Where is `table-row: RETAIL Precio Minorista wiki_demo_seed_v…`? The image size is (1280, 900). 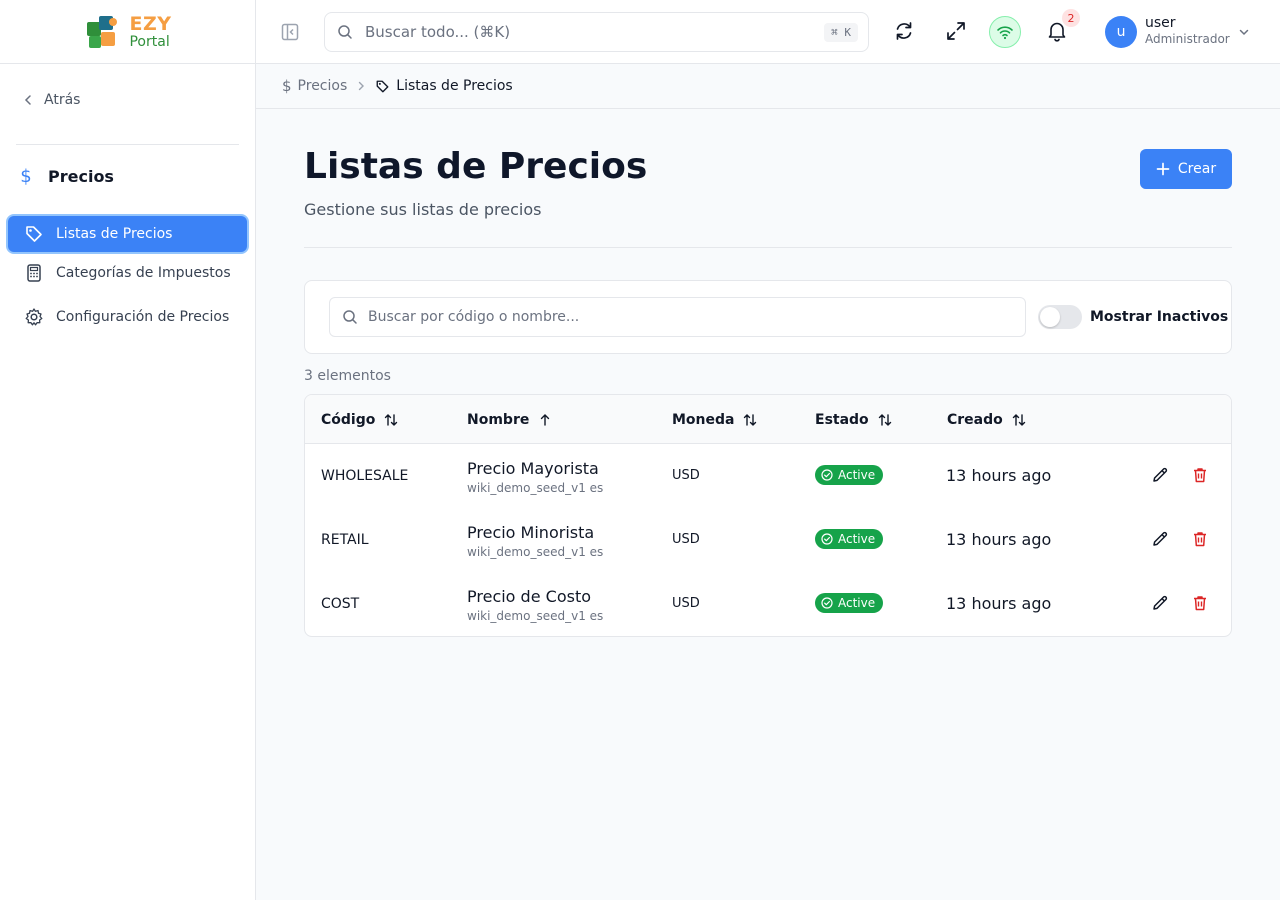 table-row: RETAIL Precio Minorista wiki_demo_seed_v… is located at coordinates (768, 540).